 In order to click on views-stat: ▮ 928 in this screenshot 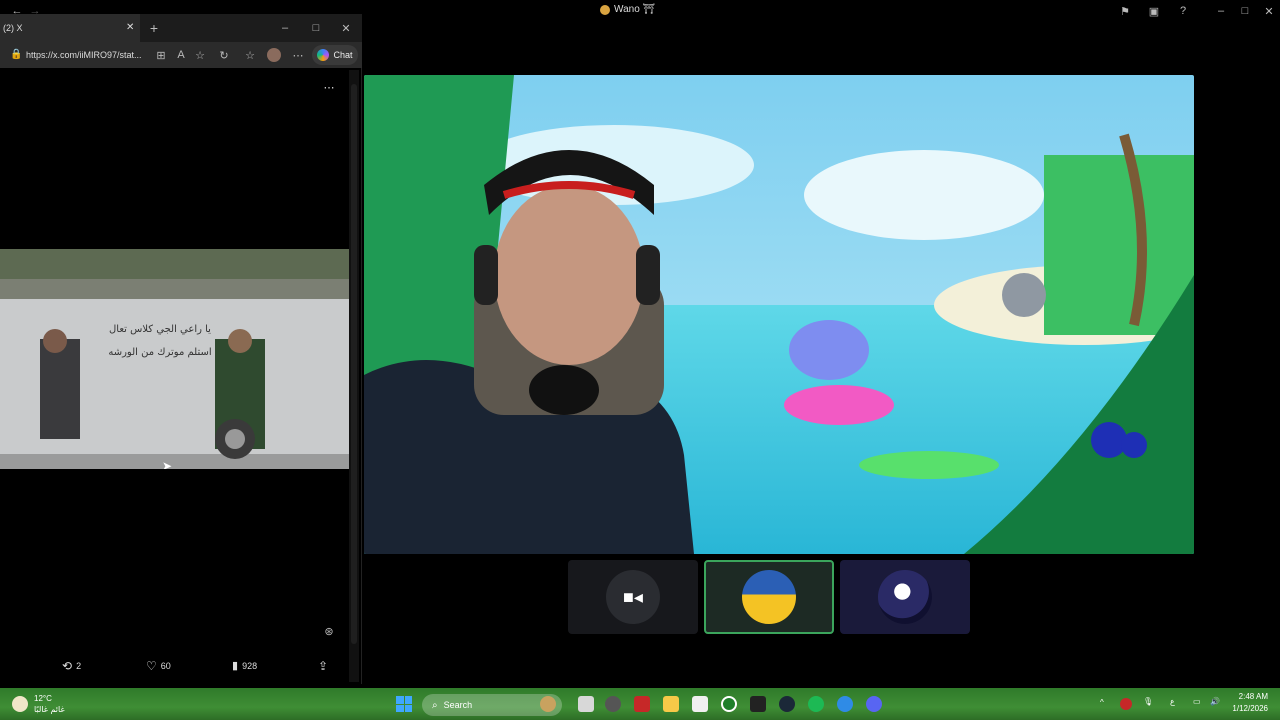, I will do `click(244, 665)`.